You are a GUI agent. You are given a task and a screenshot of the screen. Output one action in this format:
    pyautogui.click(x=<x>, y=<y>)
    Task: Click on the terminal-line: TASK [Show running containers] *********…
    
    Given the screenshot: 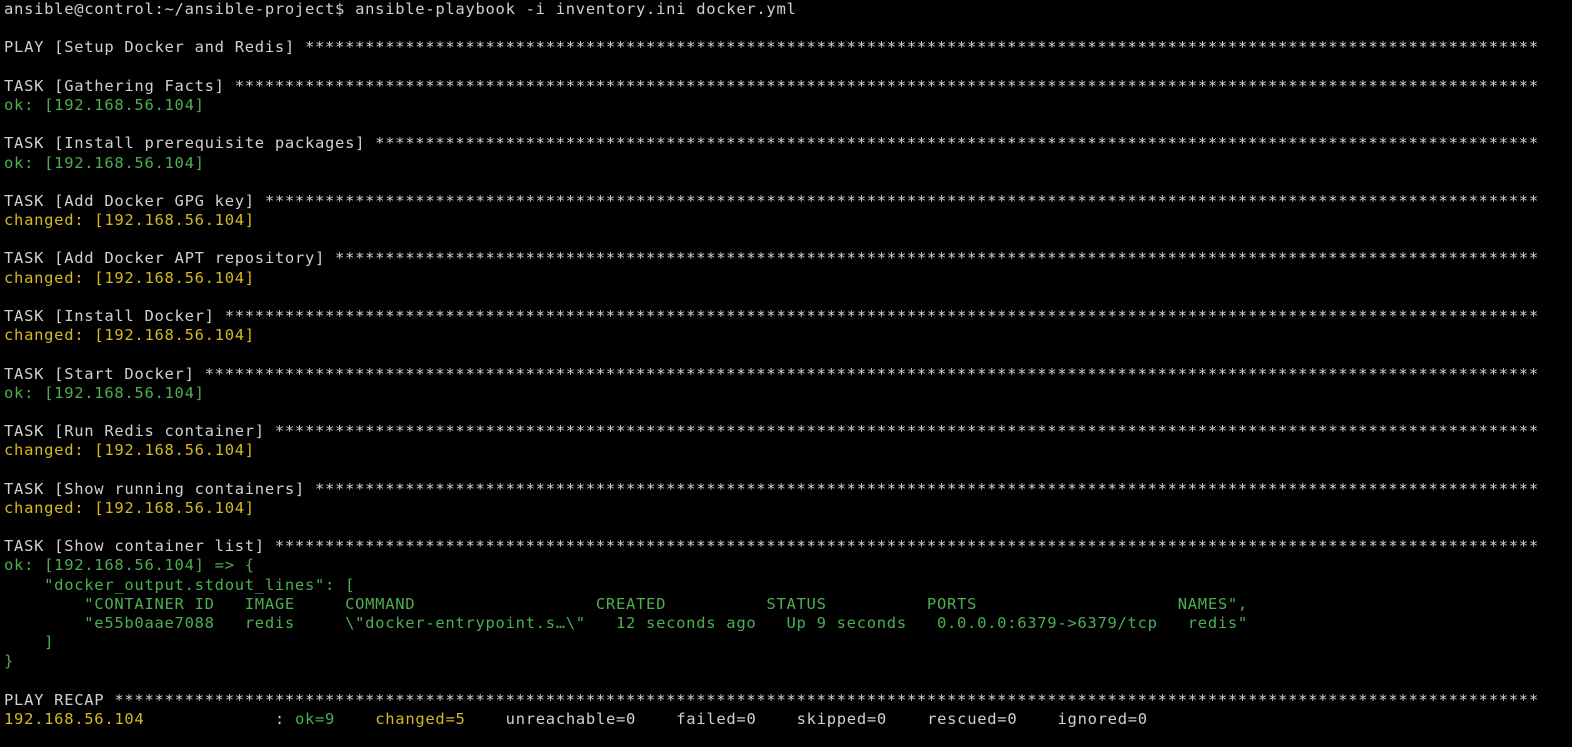 What is the action you would take?
    pyautogui.click(x=771, y=488)
    